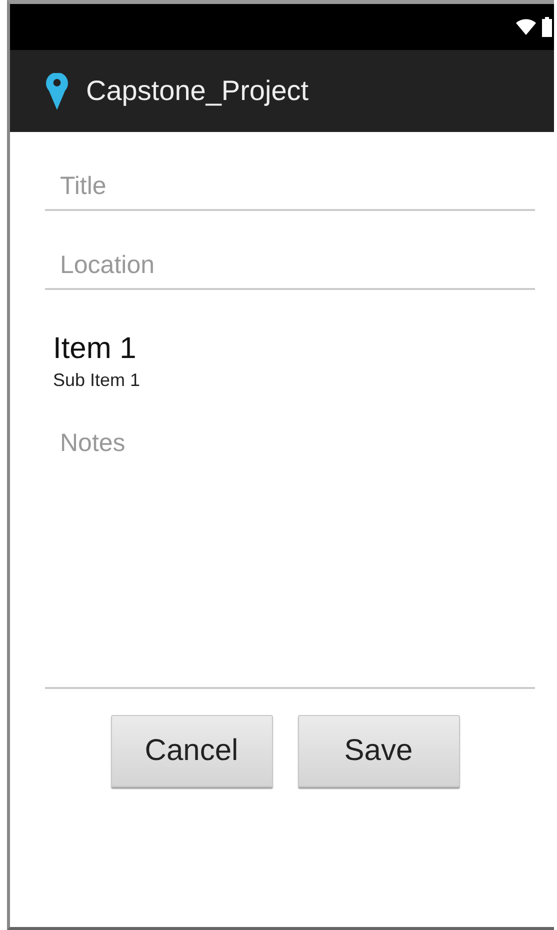  What do you see at coordinates (197, 91) in the screenshot?
I see `app-title: Capstone_Project` at bounding box center [197, 91].